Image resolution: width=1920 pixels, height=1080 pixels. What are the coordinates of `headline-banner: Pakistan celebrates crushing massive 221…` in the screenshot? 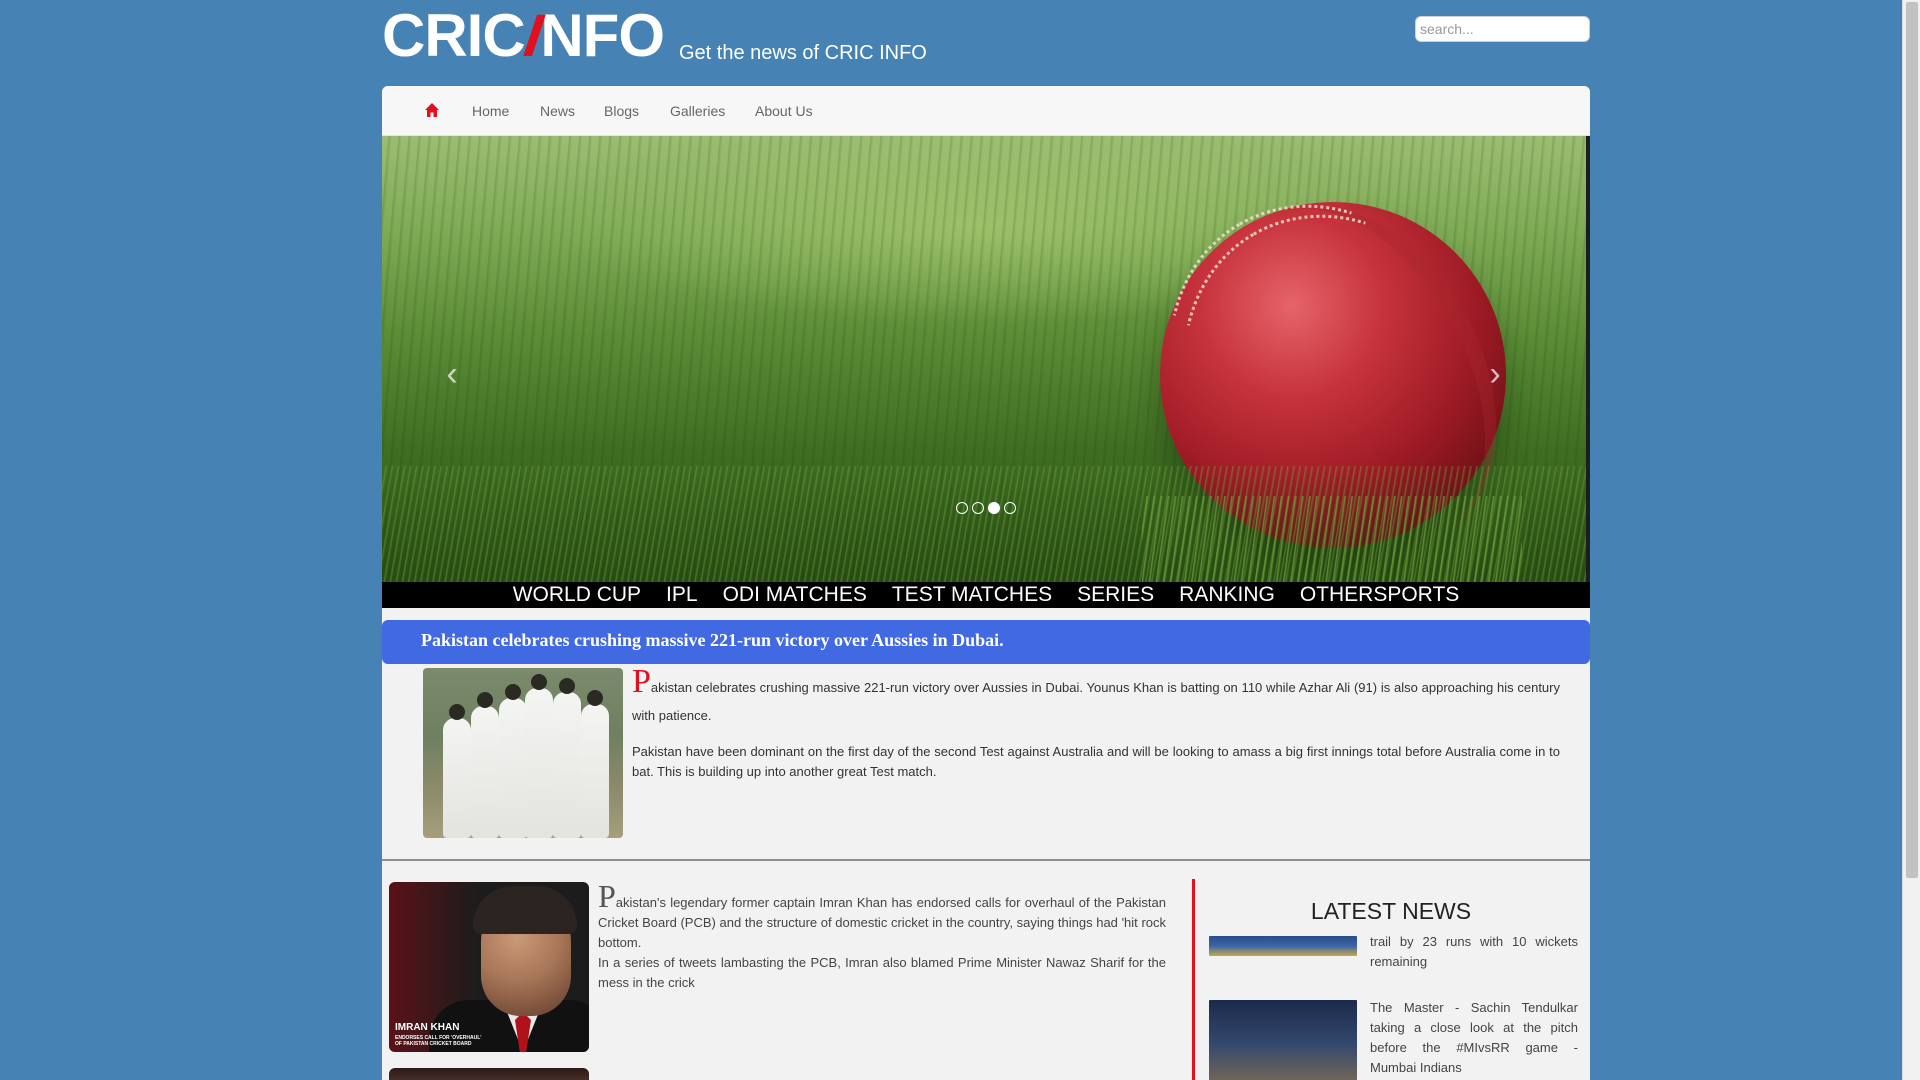 It's located at (986, 642).